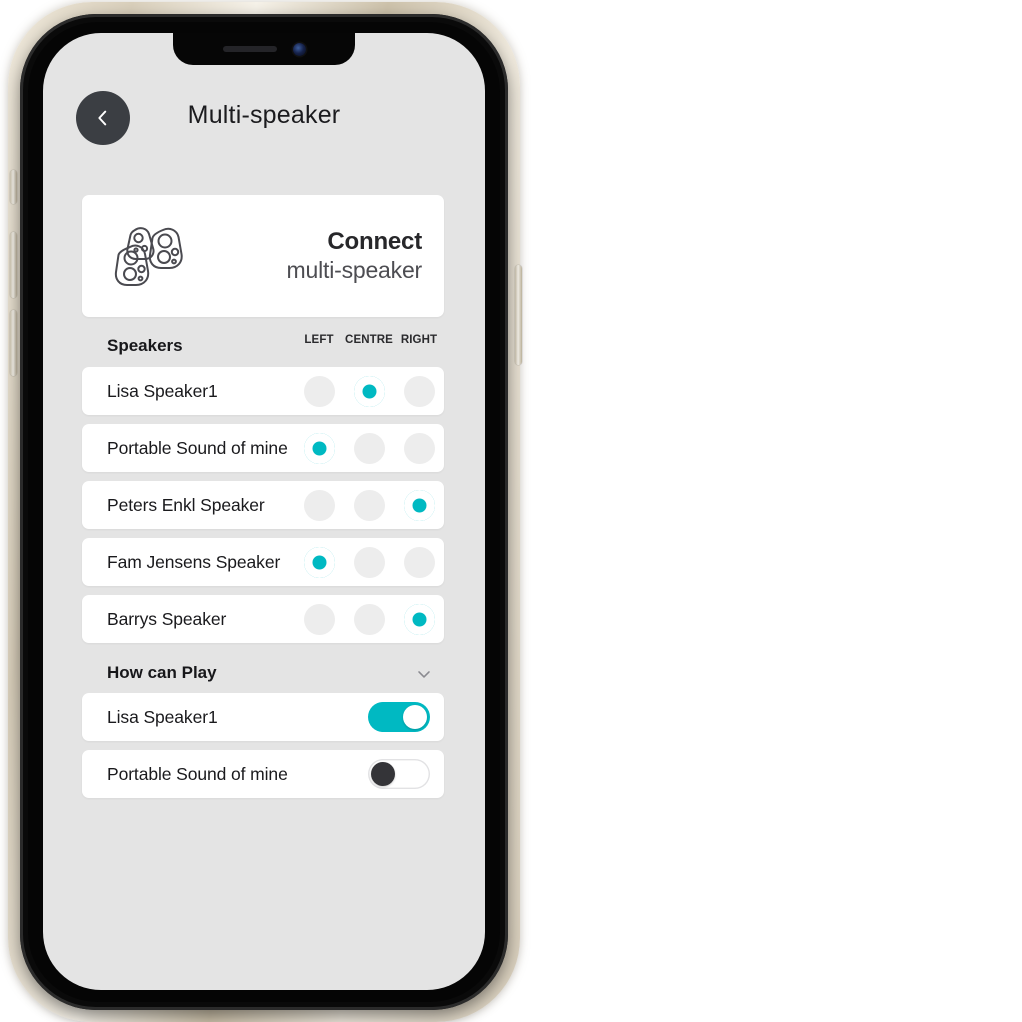 This screenshot has width=1022, height=1022. What do you see at coordinates (419, 340) in the screenshot?
I see `column-header-right: RIGHT` at bounding box center [419, 340].